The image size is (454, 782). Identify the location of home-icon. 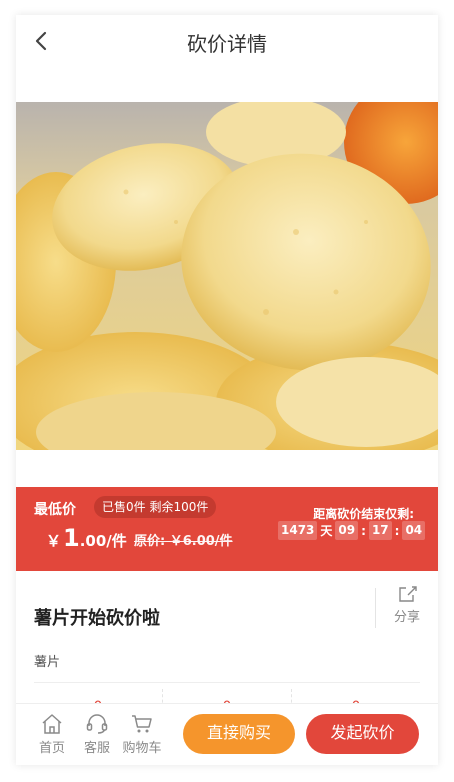
(52, 724).